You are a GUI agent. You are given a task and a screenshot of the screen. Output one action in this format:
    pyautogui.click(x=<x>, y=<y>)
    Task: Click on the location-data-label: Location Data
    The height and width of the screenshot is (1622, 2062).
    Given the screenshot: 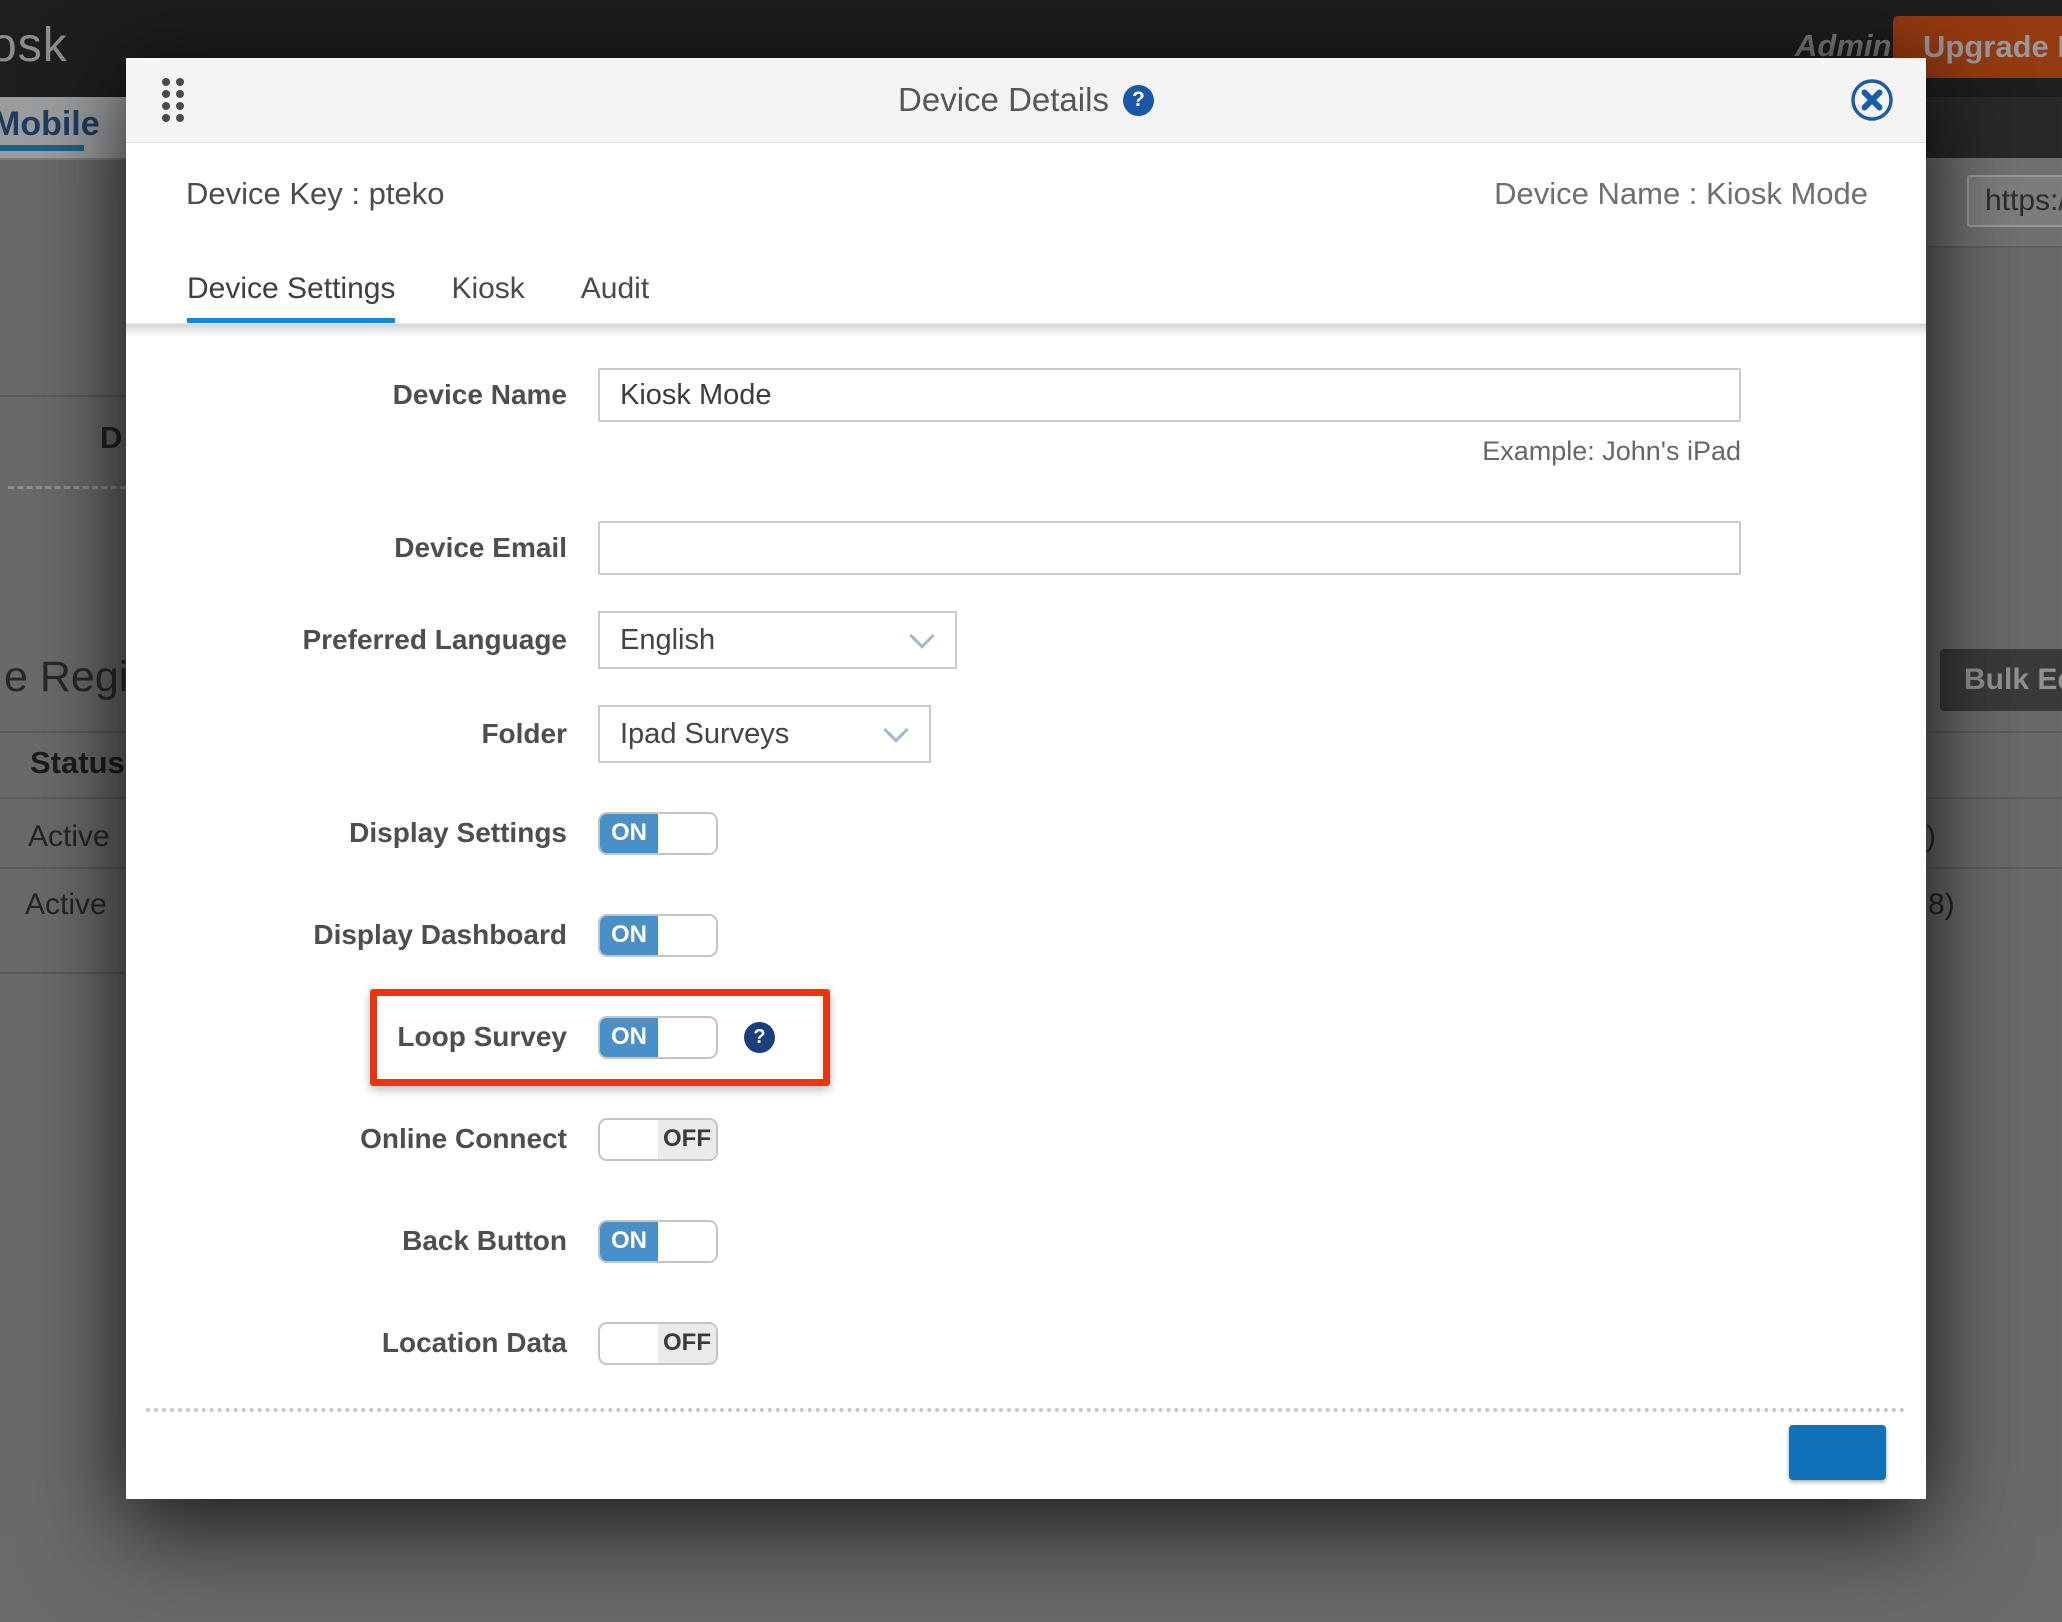 What is the action you would take?
    pyautogui.click(x=474, y=1342)
    